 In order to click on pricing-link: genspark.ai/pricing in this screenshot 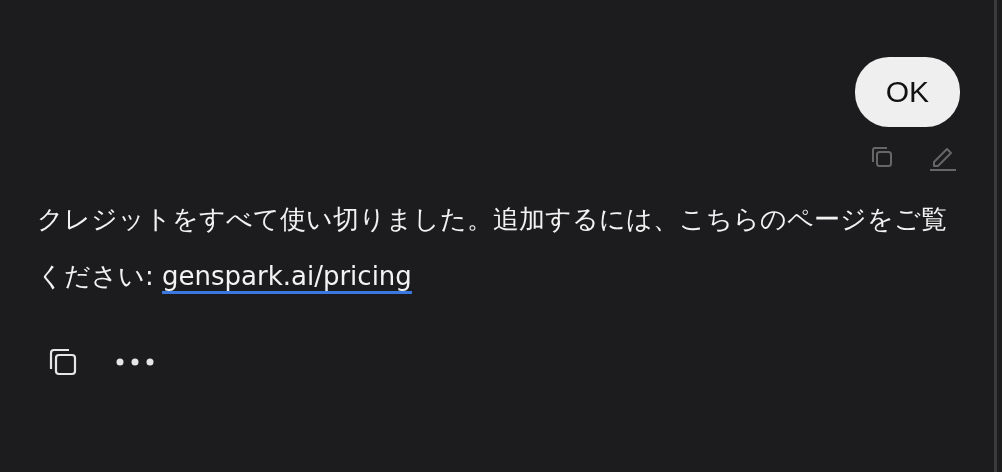, I will do `click(287, 277)`.